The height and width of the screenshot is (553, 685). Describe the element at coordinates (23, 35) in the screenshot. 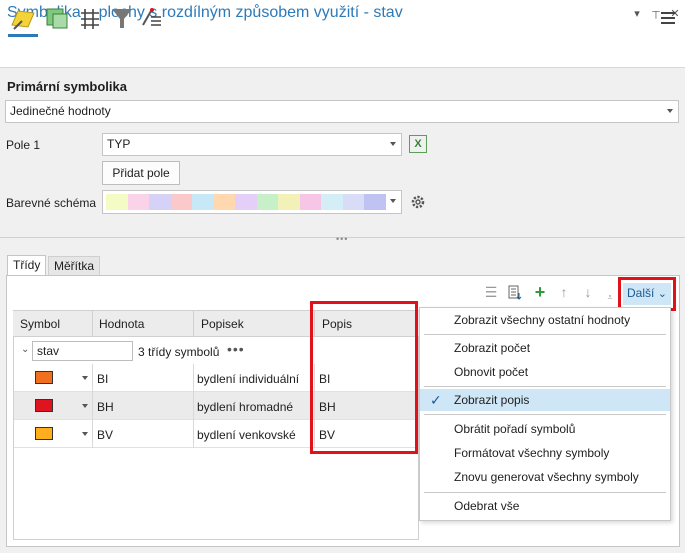

I see `active-tool-indicator` at that location.